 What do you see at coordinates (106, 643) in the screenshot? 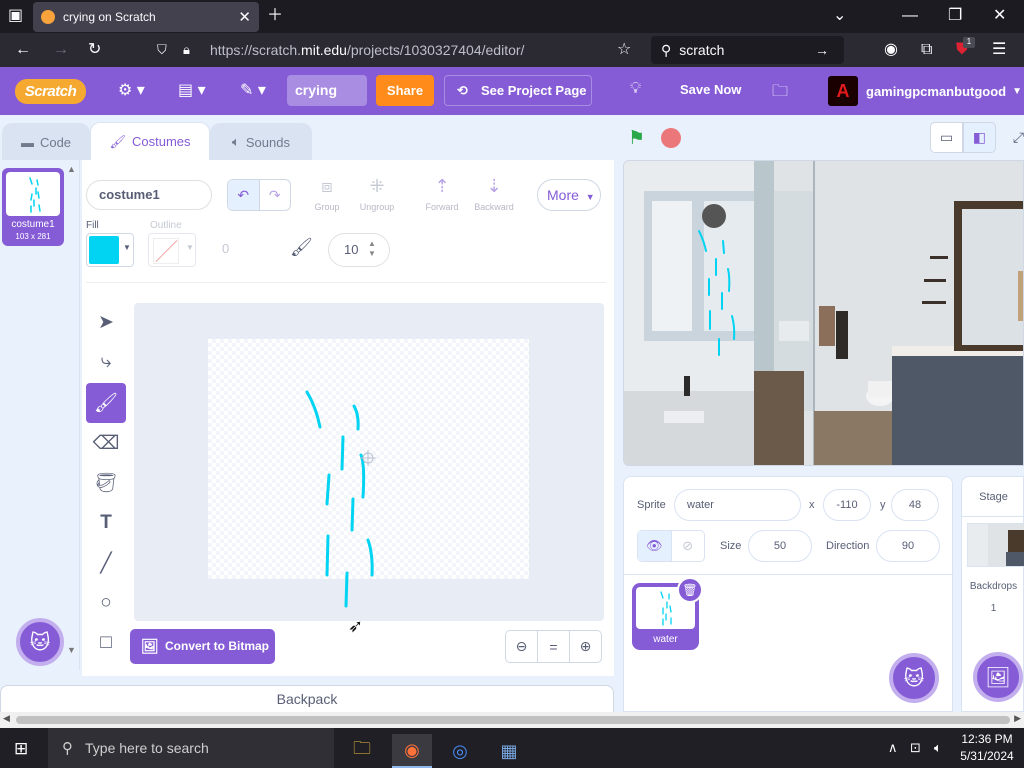
I see `rectangle-tool-icon: □` at bounding box center [106, 643].